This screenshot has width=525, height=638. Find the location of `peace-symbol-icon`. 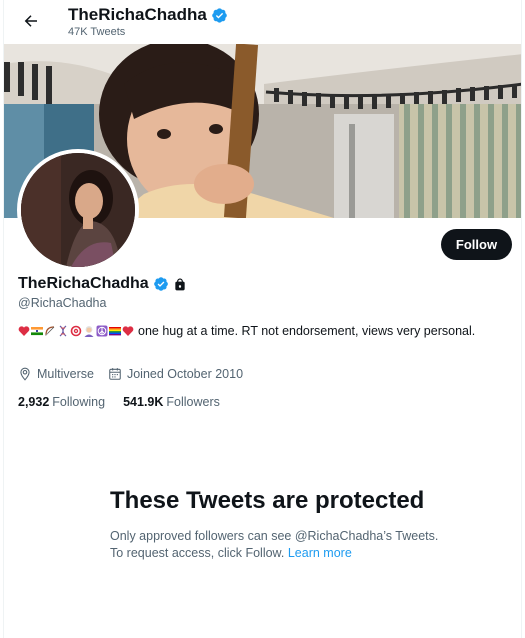

peace-symbol-icon is located at coordinates (102, 331).